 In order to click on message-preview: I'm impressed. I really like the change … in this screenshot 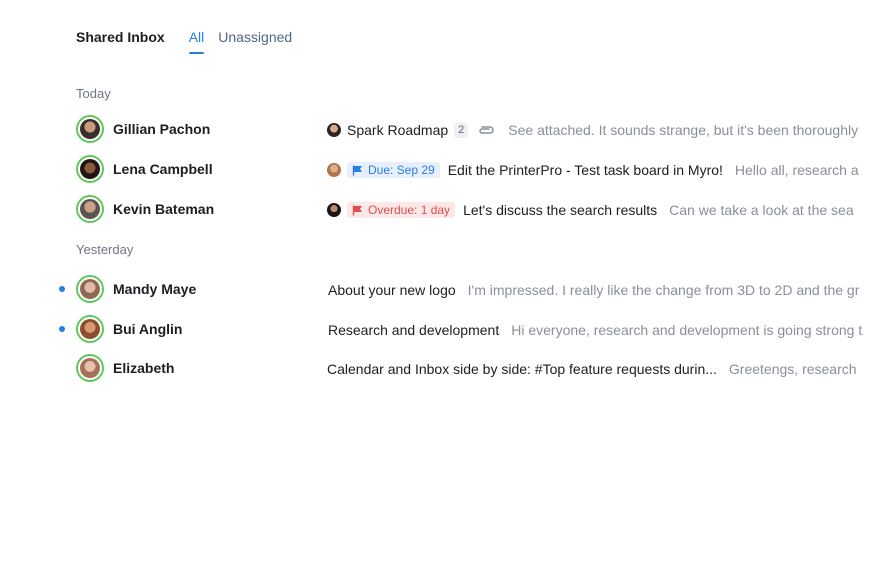, I will do `click(663, 290)`.